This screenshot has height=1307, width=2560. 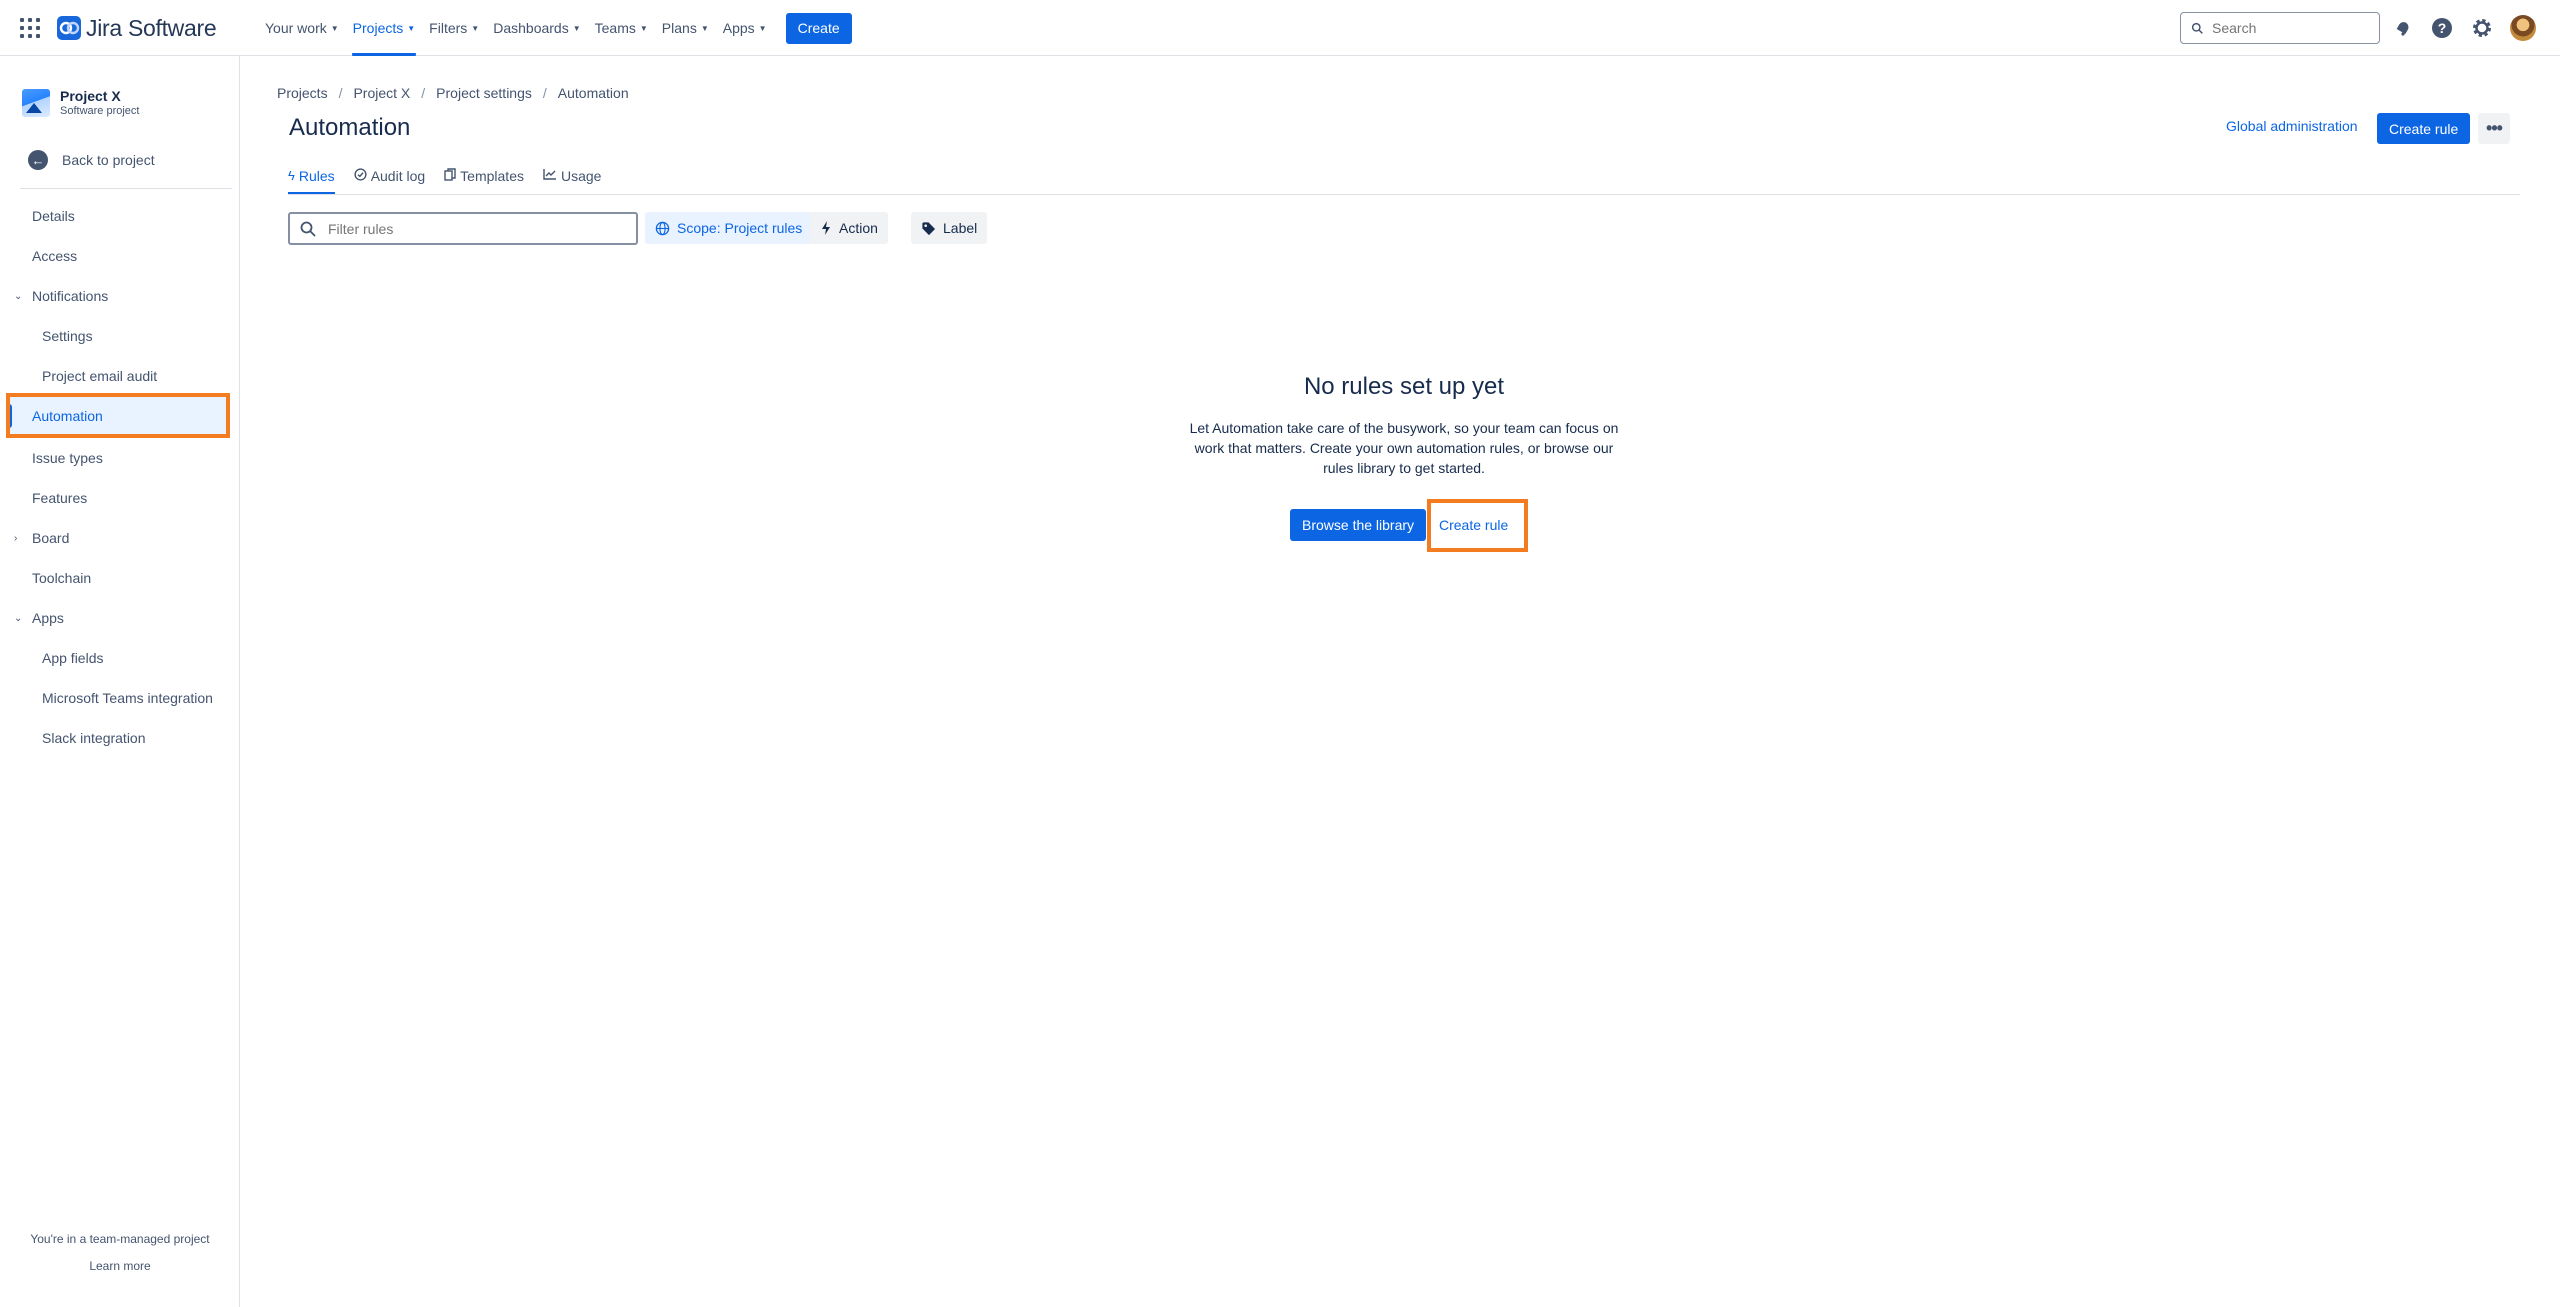 What do you see at coordinates (55, 256) in the screenshot?
I see `sidebar-item-label: Access` at bounding box center [55, 256].